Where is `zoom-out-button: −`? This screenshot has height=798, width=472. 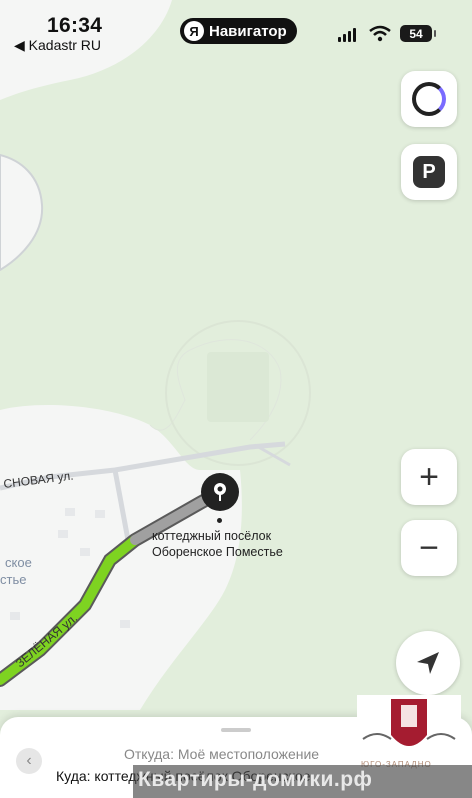
zoom-out-button: − is located at coordinates (429, 548).